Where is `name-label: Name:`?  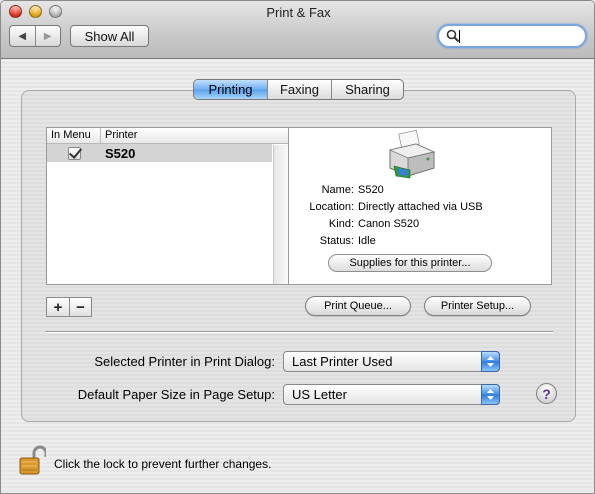
name-label: Name: is located at coordinates (337, 190).